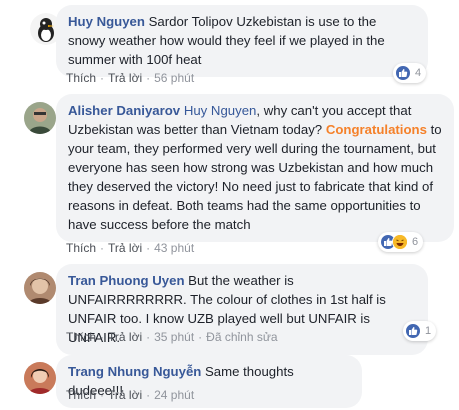 This screenshot has height=410, width=459. What do you see at coordinates (415, 242) in the screenshot?
I see `reaction-count: 6` at bounding box center [415, 242].